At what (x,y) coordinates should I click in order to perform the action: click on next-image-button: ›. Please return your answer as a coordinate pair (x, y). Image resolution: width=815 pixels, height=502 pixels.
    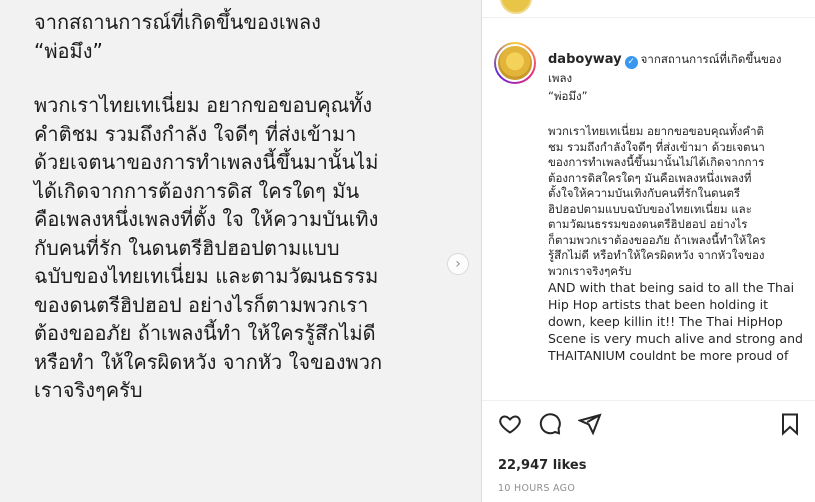
    Looking at the image, I should click on (458, 264).